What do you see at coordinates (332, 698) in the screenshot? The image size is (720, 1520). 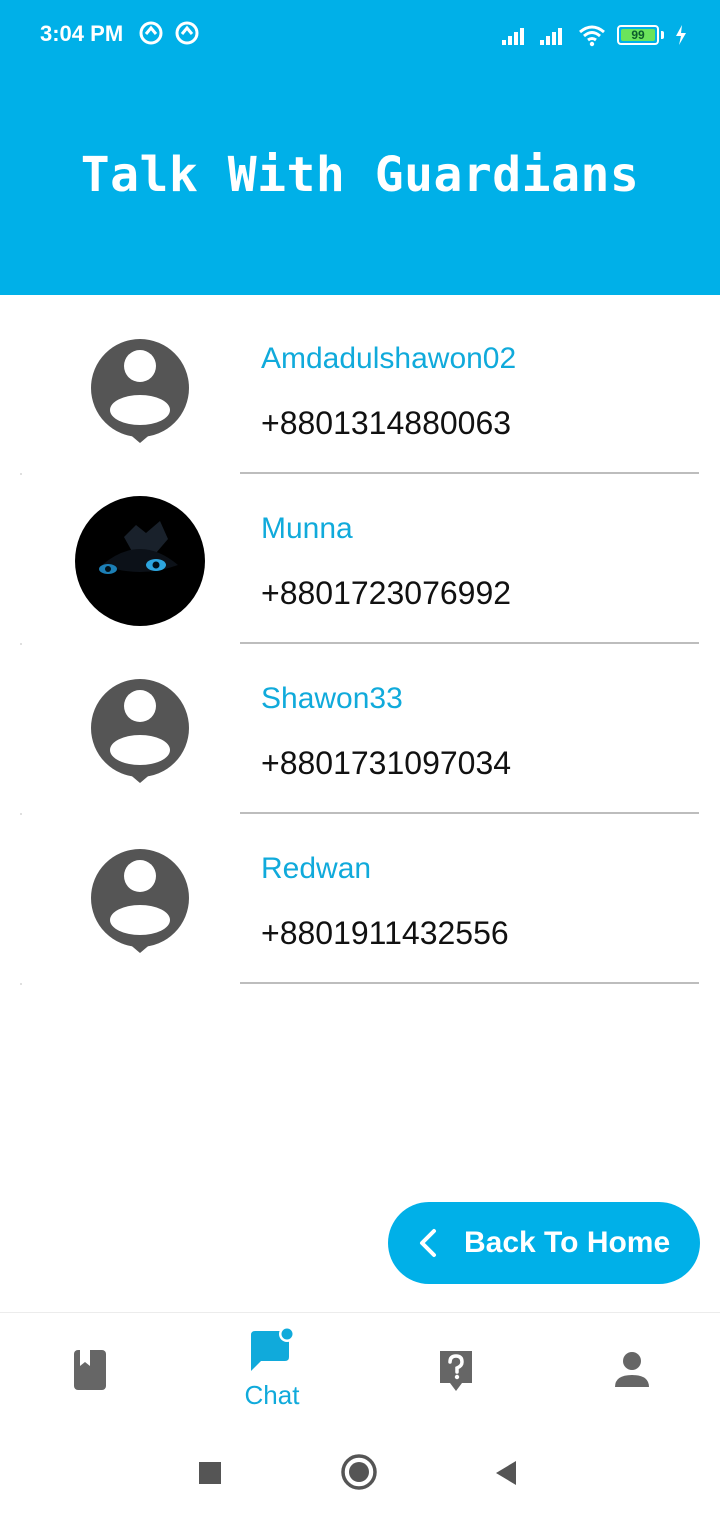 I see `guardian-name: Shawon33` at bounding box center [332, 698].